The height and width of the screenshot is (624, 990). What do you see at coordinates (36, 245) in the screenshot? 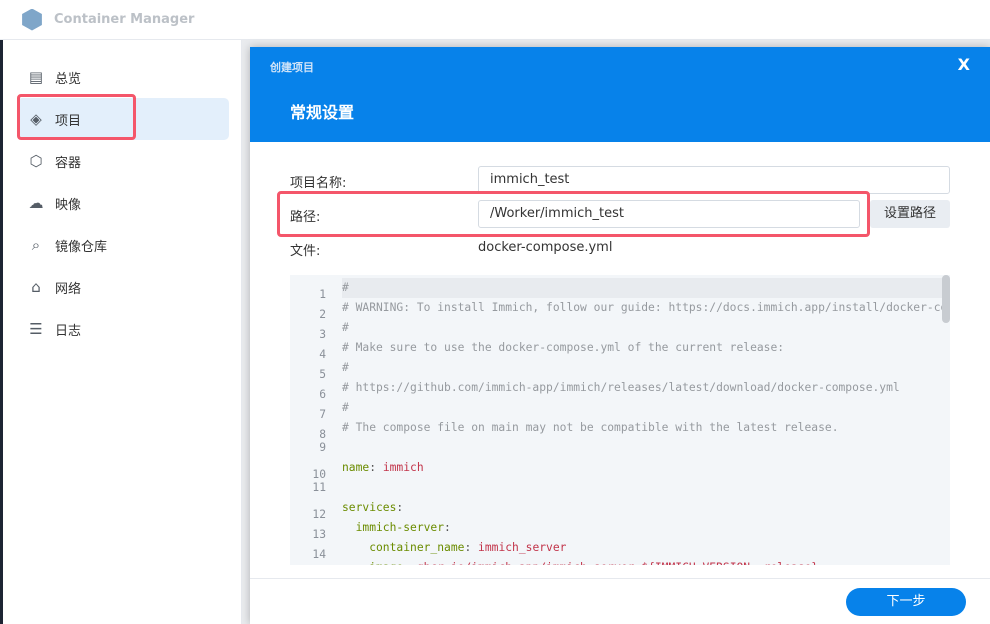
I see `registry-search-icon: ⌕` at bounding box center [36, 245].